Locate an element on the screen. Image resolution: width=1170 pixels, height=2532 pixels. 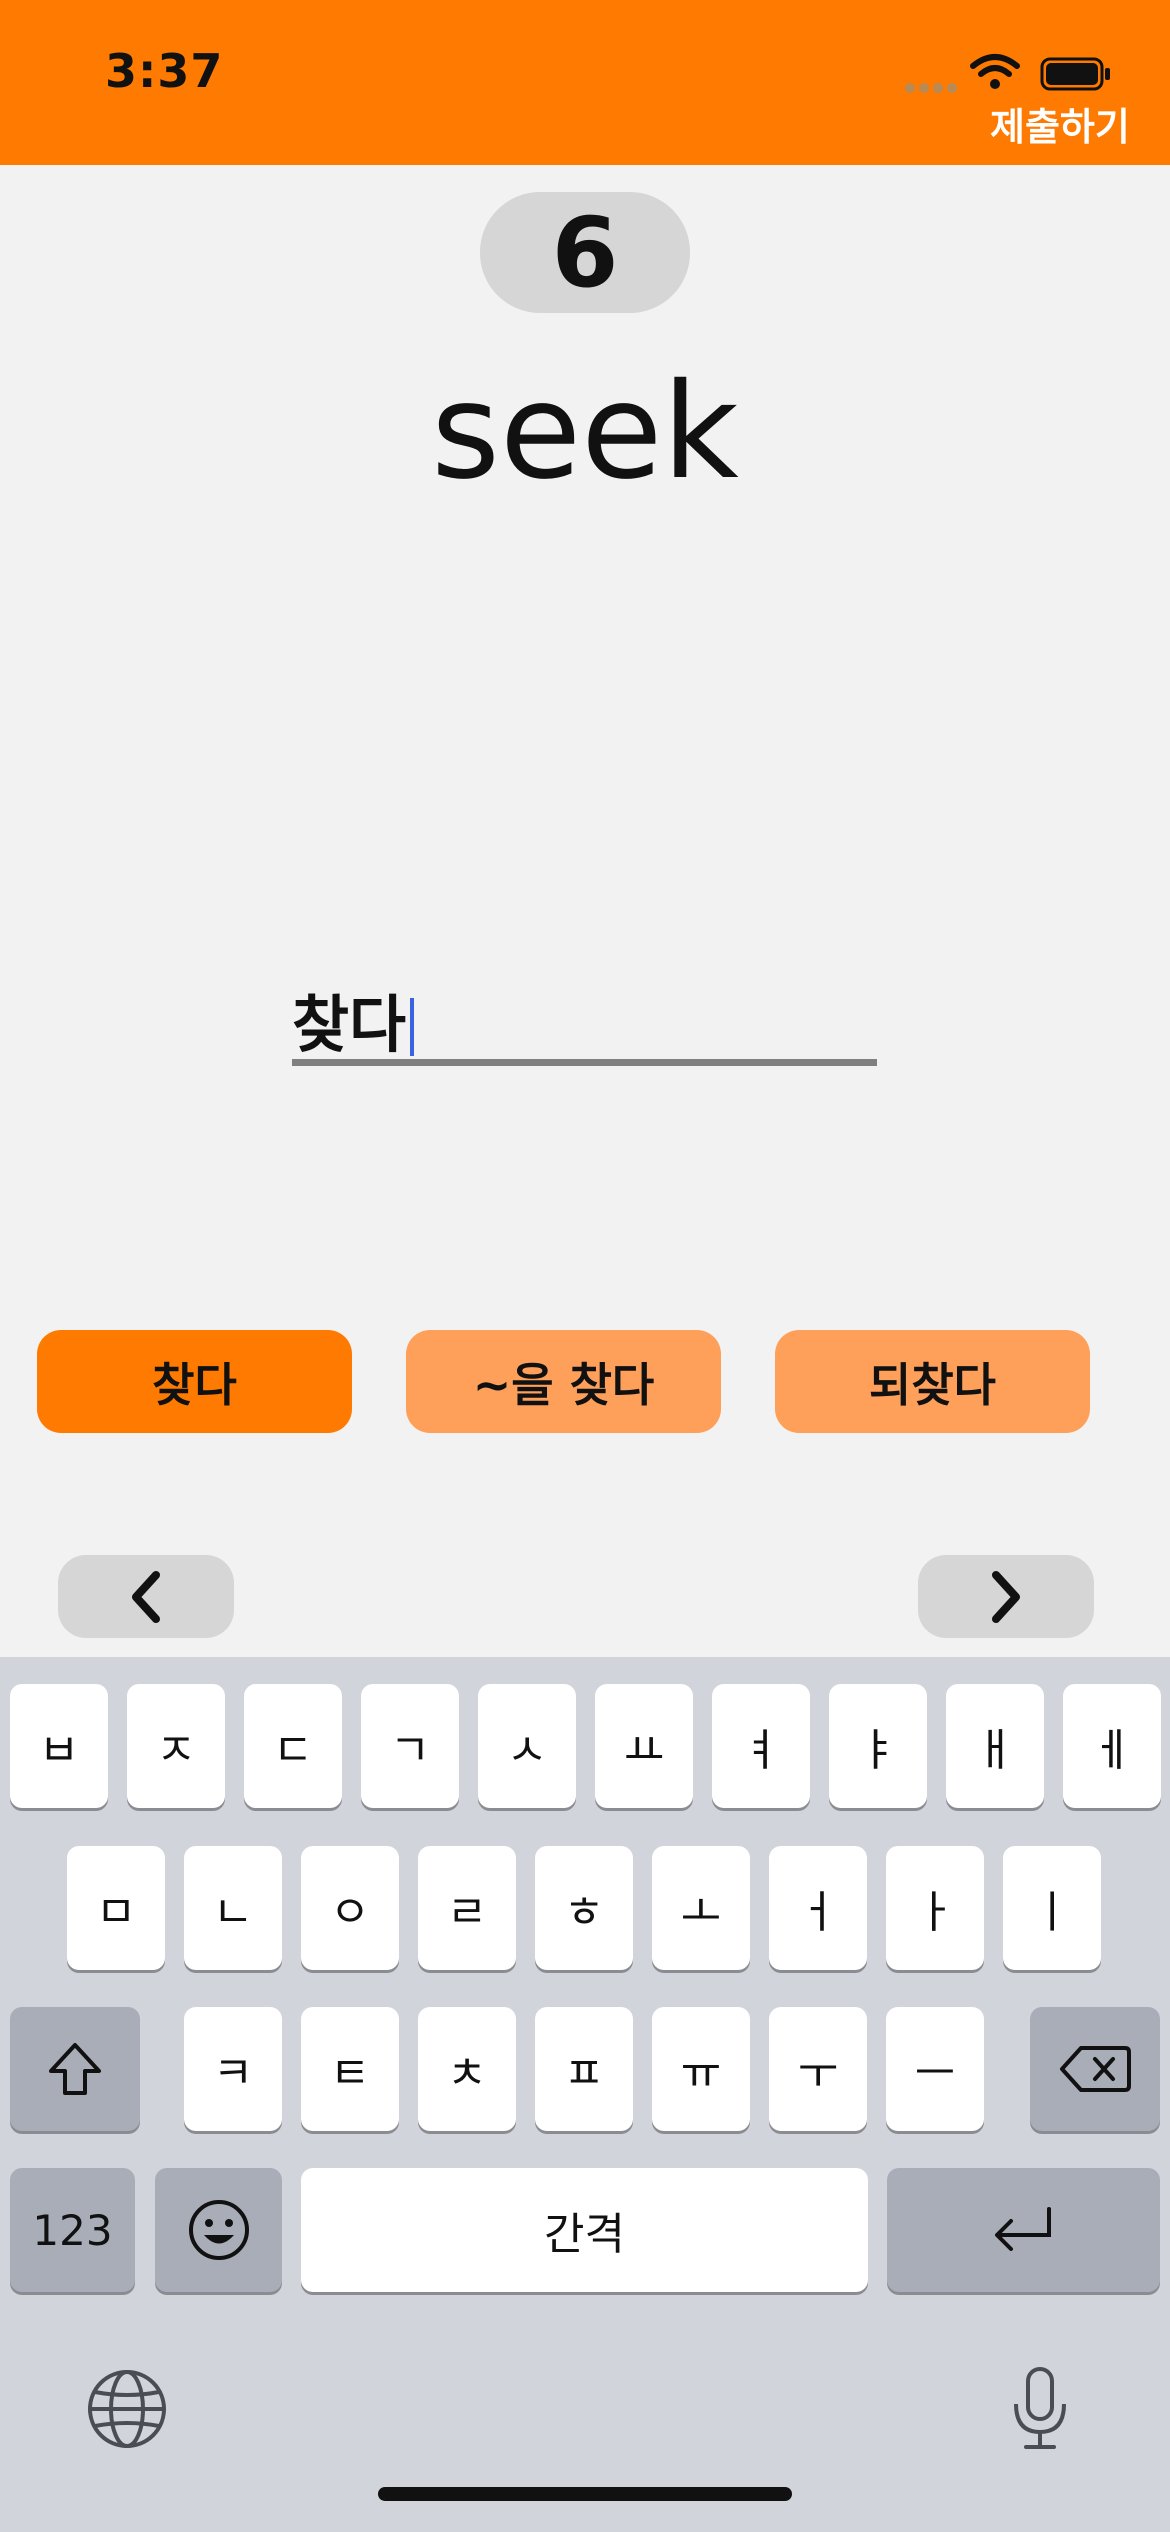
backspace-icon is located at coordinates (1095, 2069).